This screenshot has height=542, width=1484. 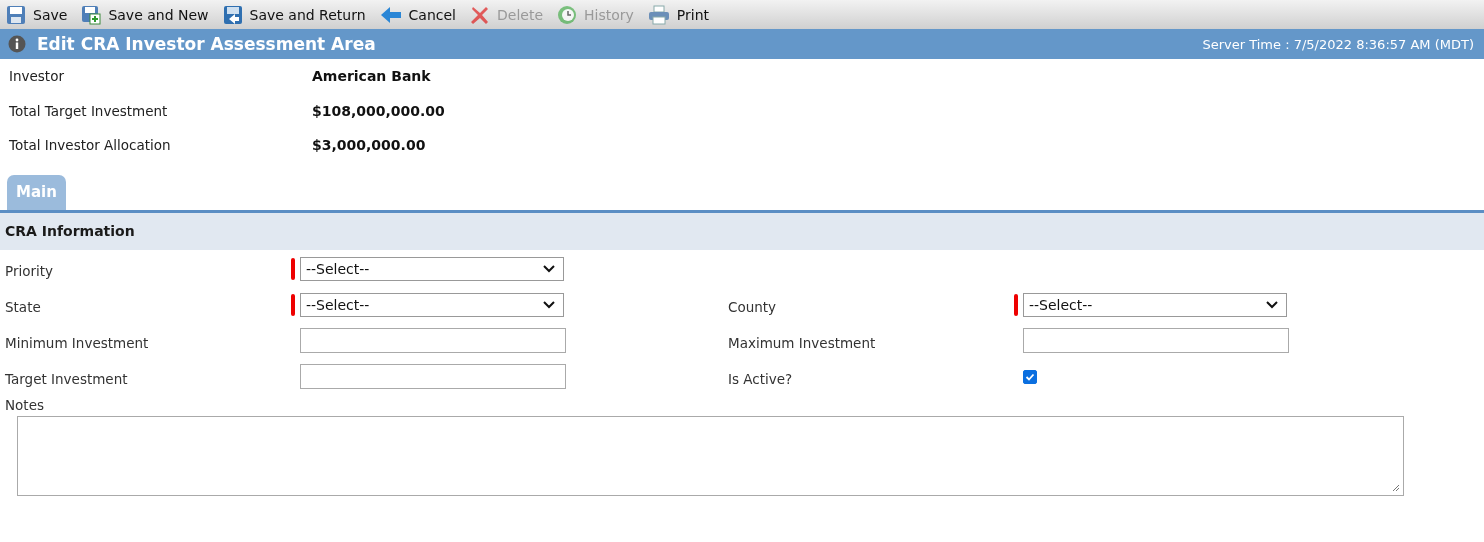 What do you see at coordinates (23, 306) in the screenshot?
I see `field-label: State` at bounding box center [23, 306].